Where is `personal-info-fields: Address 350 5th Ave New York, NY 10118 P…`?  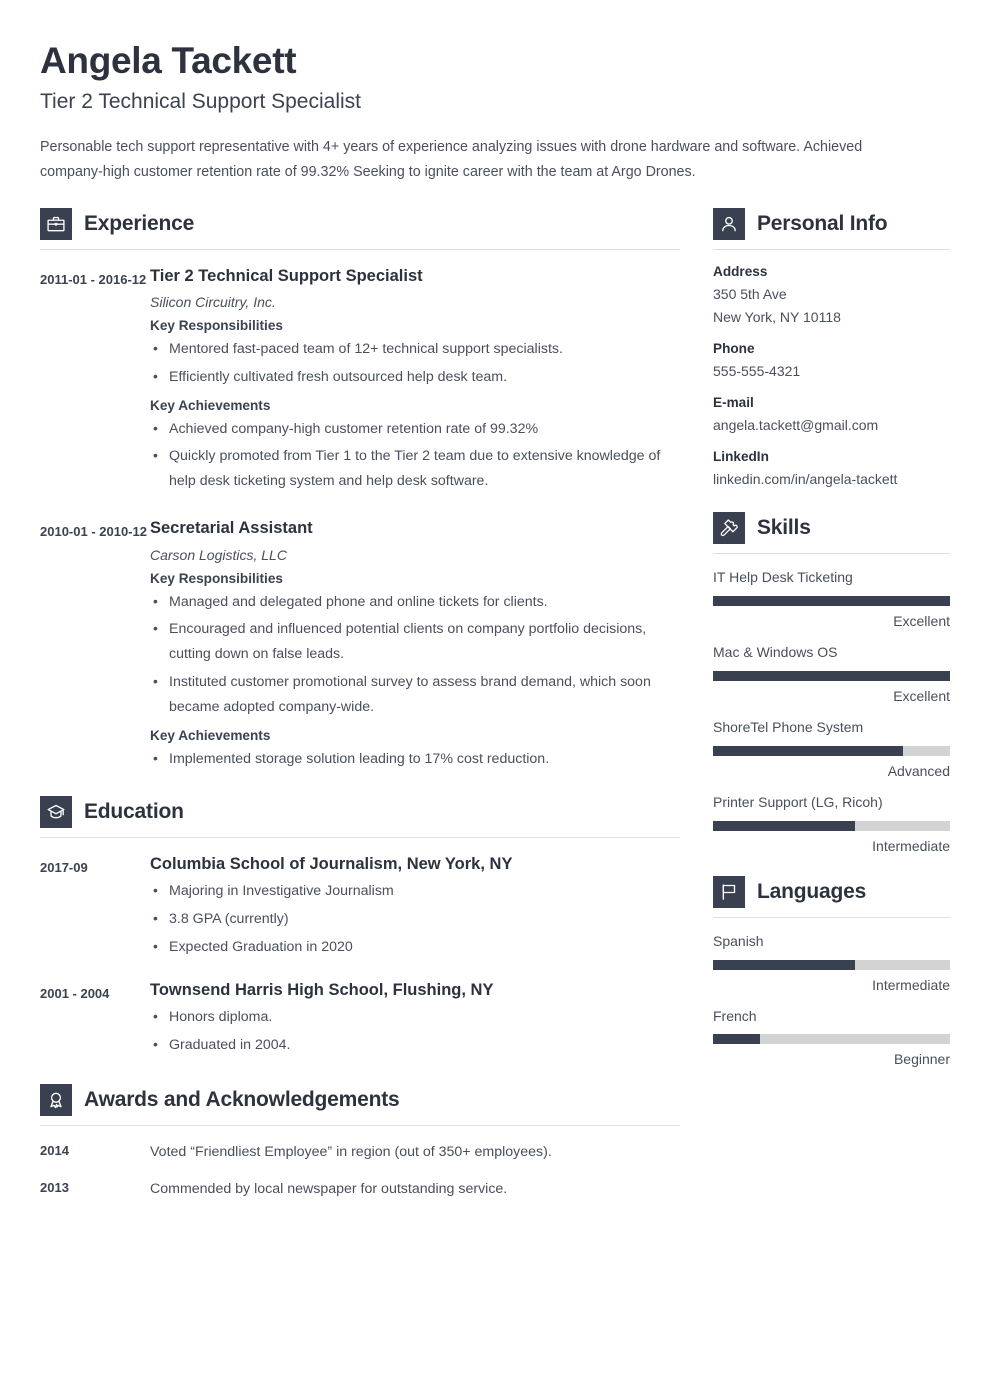 personal-info-fields: Address 350 5th Ave New York, NY 10118 P… is located at coordinates (831, 377).